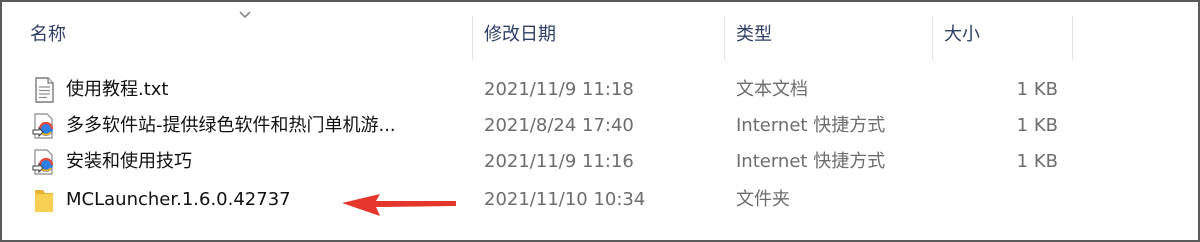 Image resolution: width=1200 pixels, height=242 pixels. Describe the element at coordinates (772, 89) in the screenshot. I see `file-type: 文本文档` at that location.